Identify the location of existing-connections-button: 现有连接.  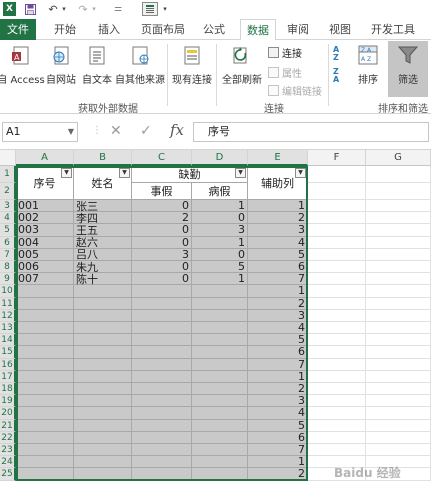
(192, 65).